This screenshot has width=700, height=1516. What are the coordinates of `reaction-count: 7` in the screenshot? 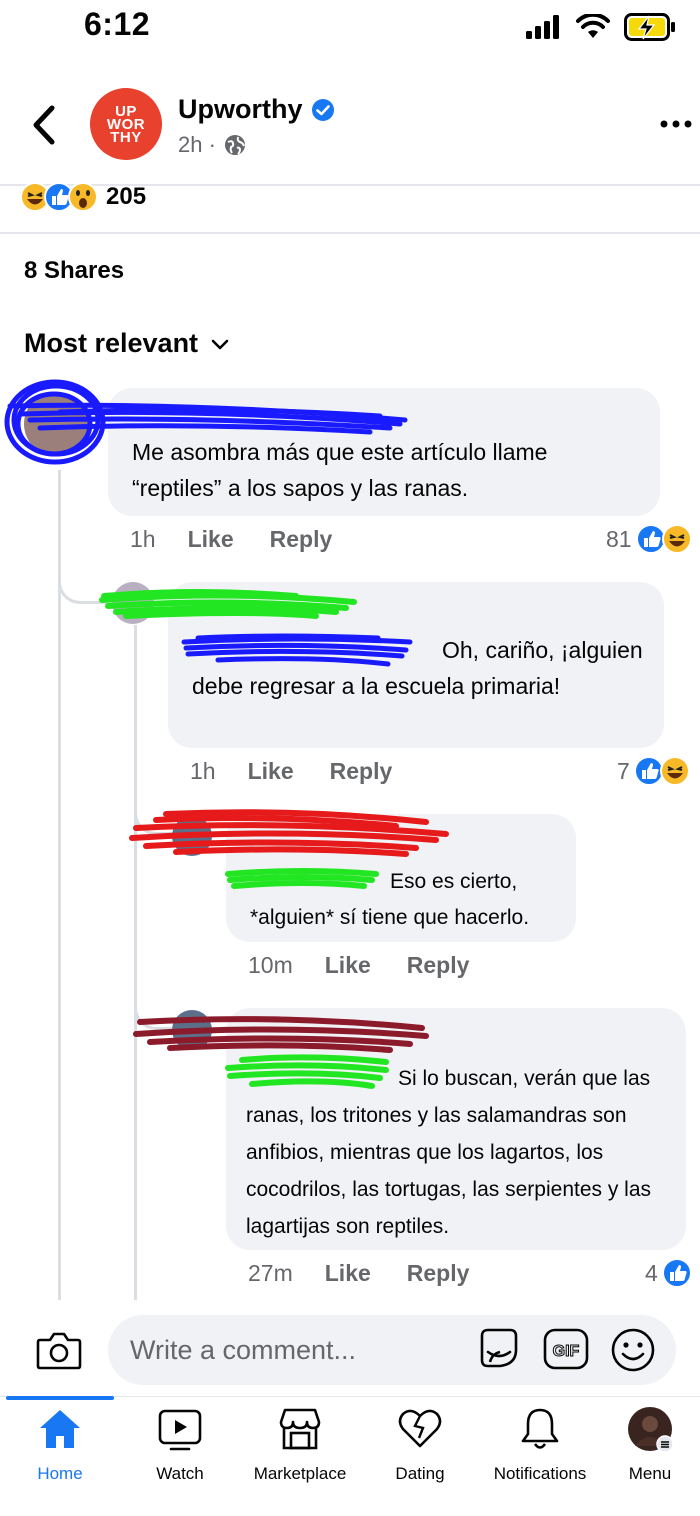 It's located at (623, 770).